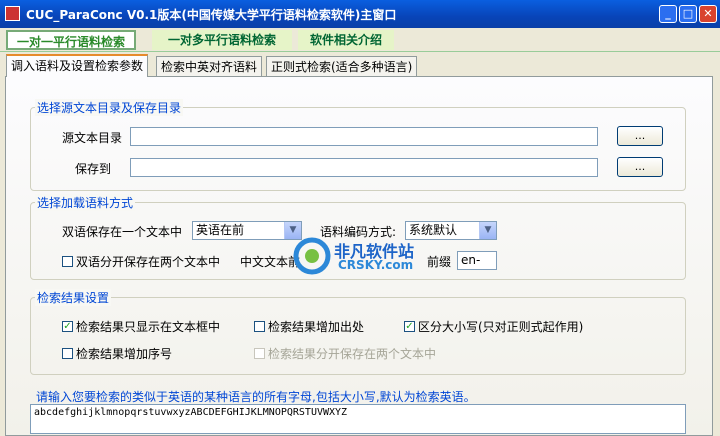 The image size is (720, 436). I want to click on app-icon, so click(12, 13).